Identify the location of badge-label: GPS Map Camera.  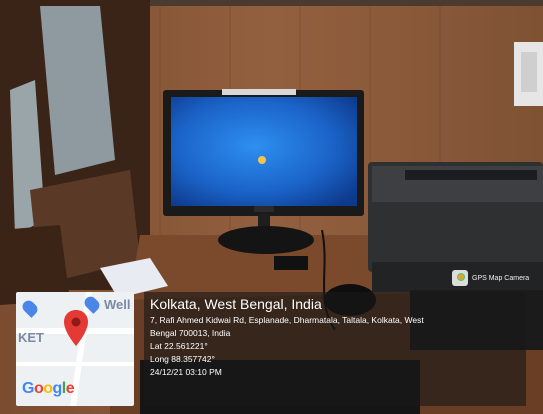
(501, 278).